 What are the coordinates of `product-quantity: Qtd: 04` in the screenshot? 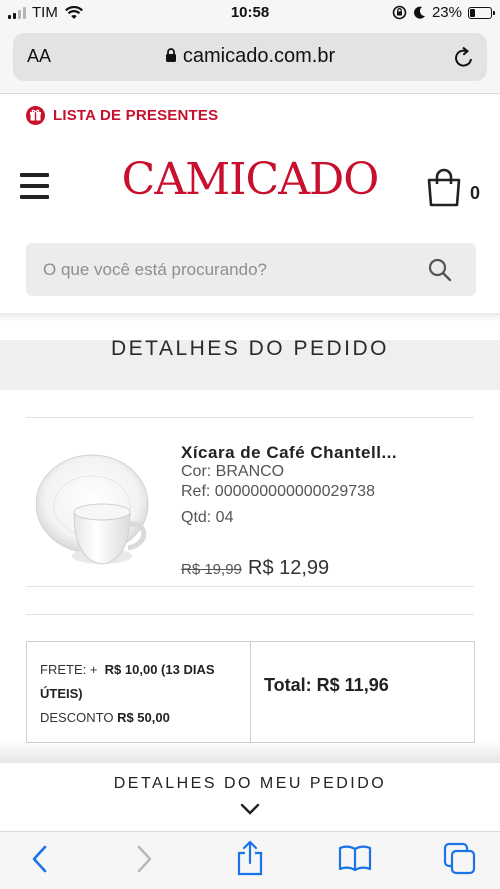 It's located at (207, 517).